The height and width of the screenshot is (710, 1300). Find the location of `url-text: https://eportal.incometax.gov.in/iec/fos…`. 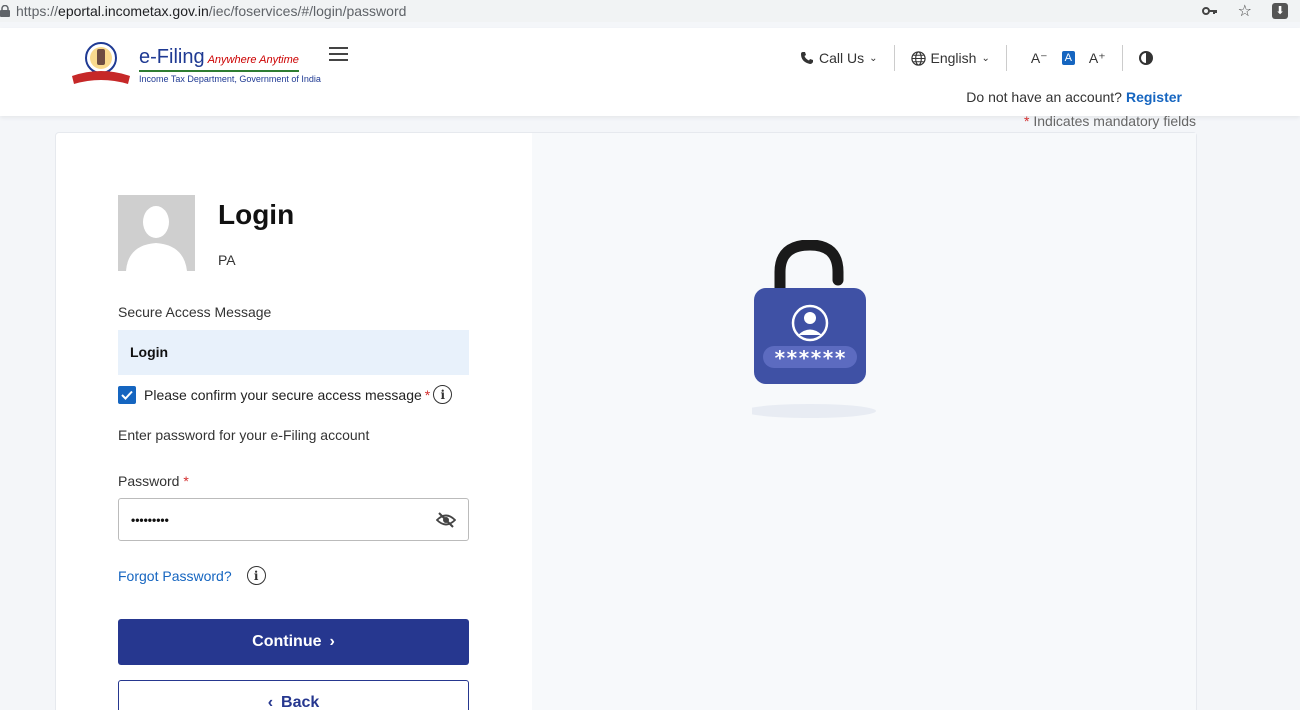

url-text: https://eportal.incometax.gov.in/iec/fos… is located at coordinates (211, 11).